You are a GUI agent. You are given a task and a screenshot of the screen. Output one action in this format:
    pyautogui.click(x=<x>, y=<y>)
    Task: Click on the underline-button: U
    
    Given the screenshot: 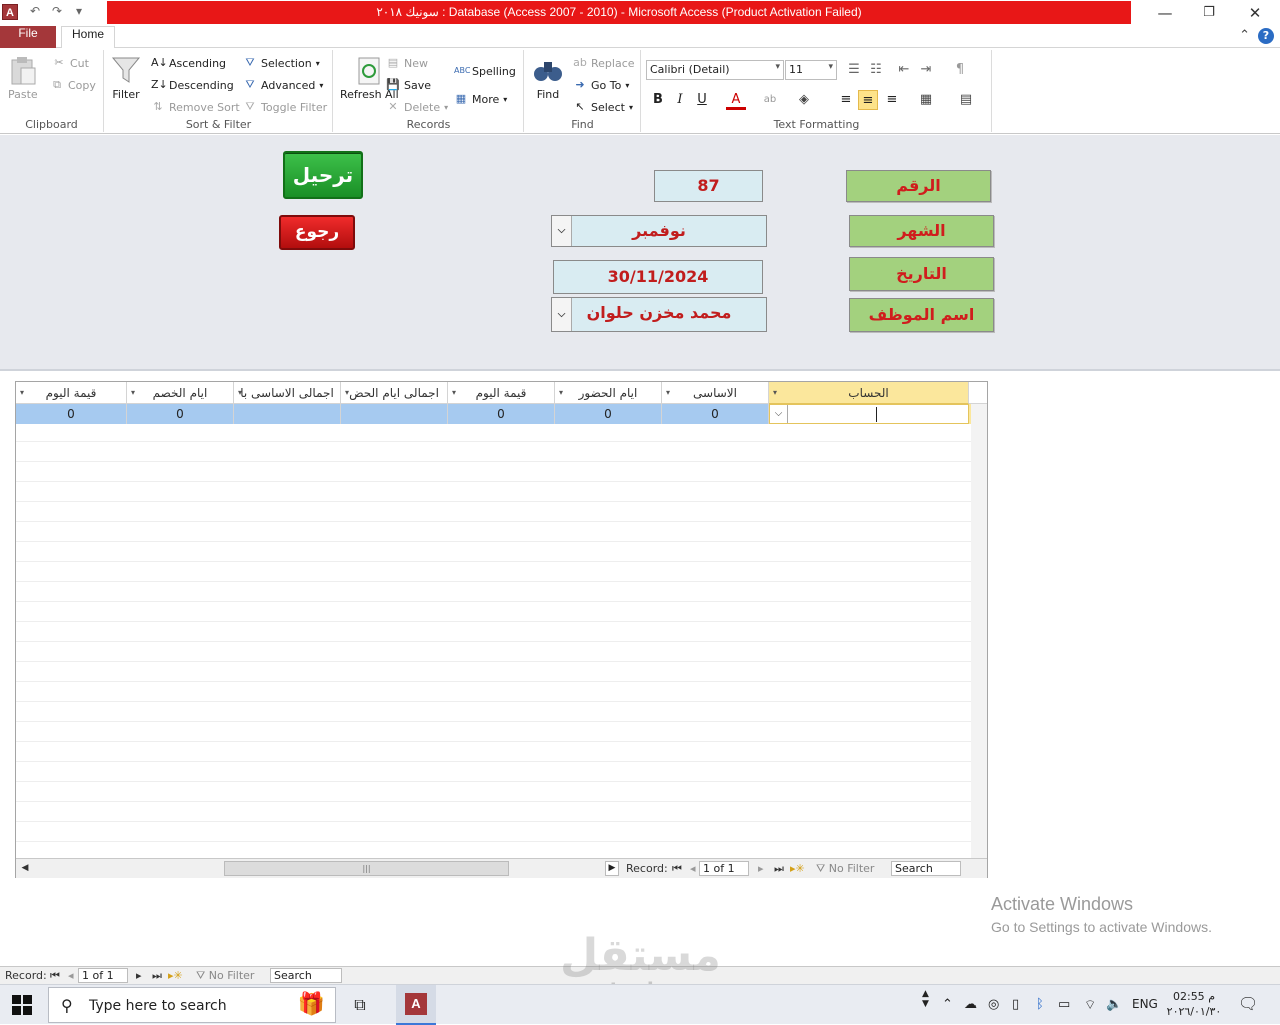 What is the action you would take?
    pyautogui.click(x=702, y=100)
    